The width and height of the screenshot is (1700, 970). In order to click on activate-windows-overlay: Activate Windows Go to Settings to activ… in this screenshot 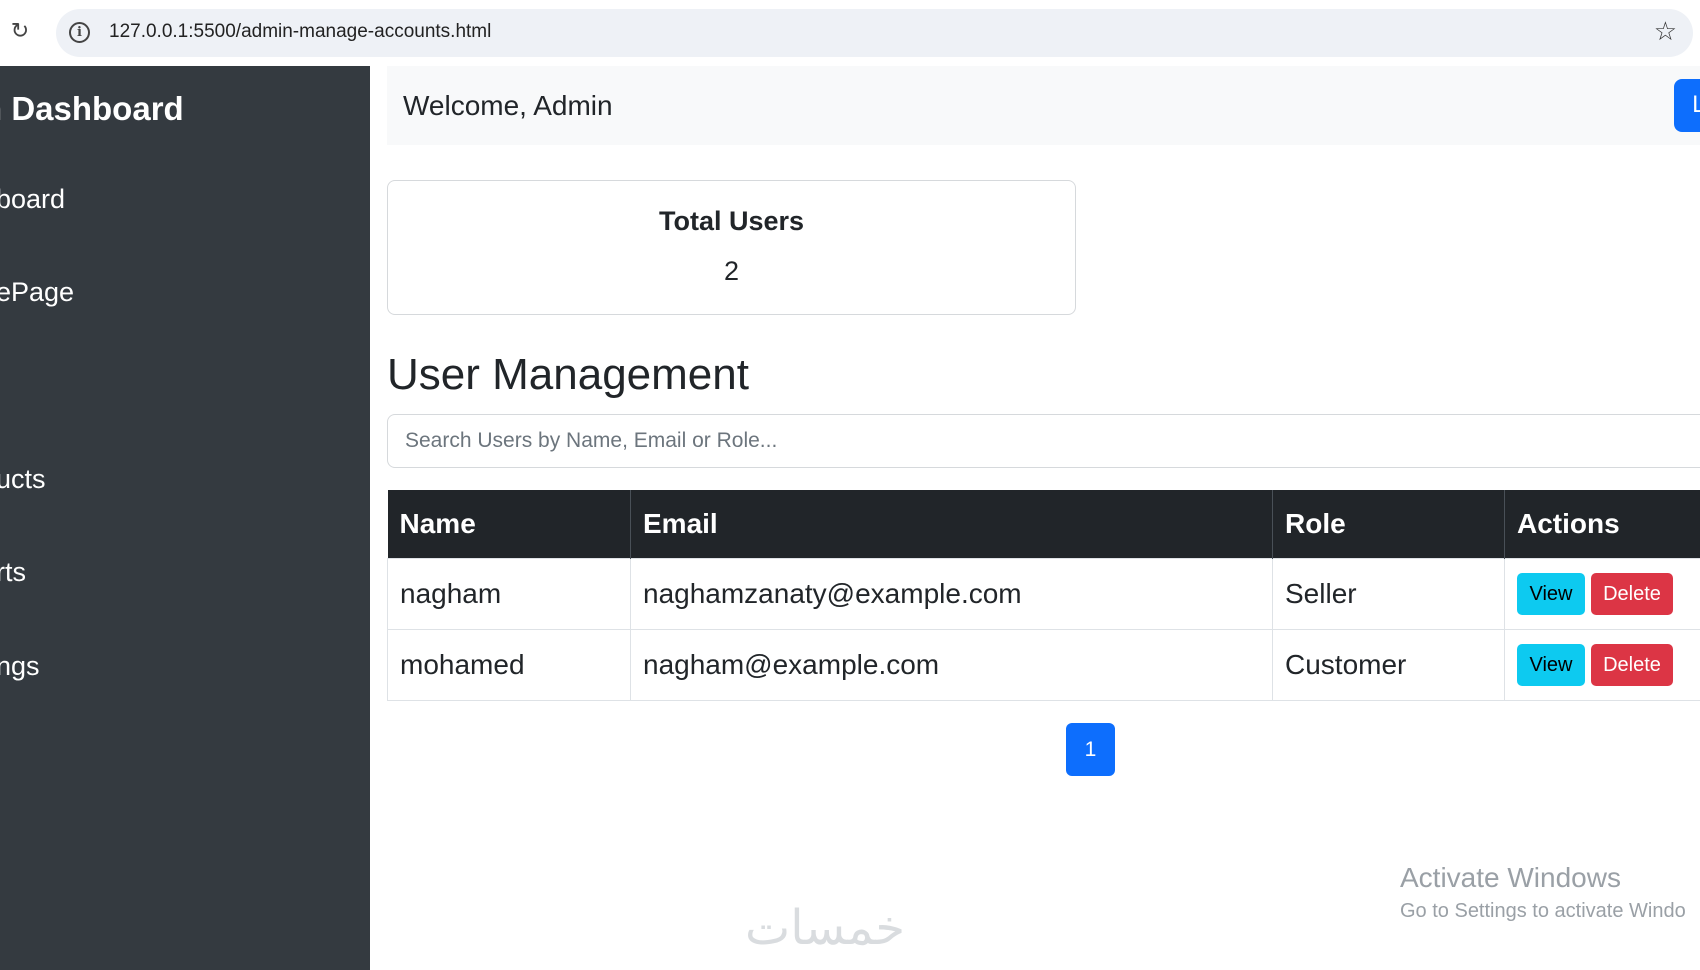, I will do `click(1543, 892)`.